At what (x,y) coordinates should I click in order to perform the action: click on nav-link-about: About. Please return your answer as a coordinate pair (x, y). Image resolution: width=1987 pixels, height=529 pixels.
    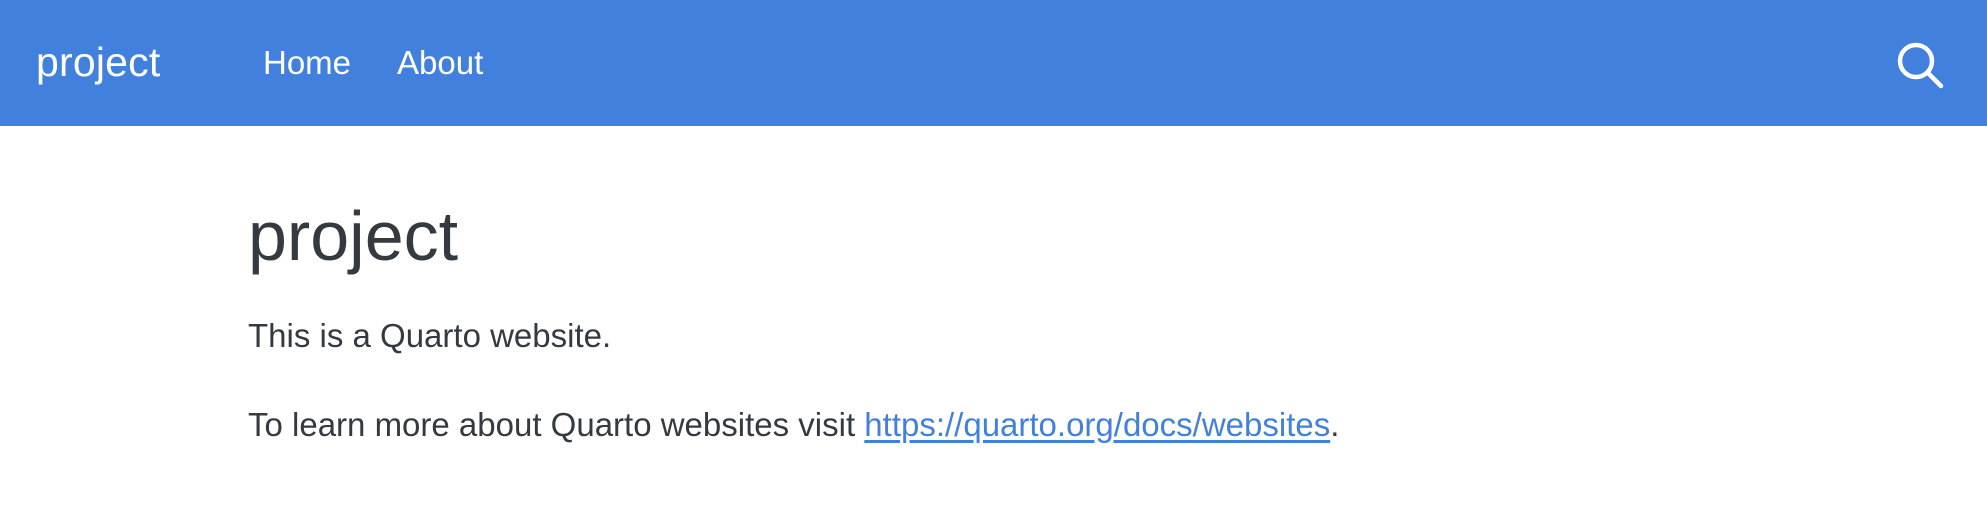
    Looking at the image, I should click on (440, 63).